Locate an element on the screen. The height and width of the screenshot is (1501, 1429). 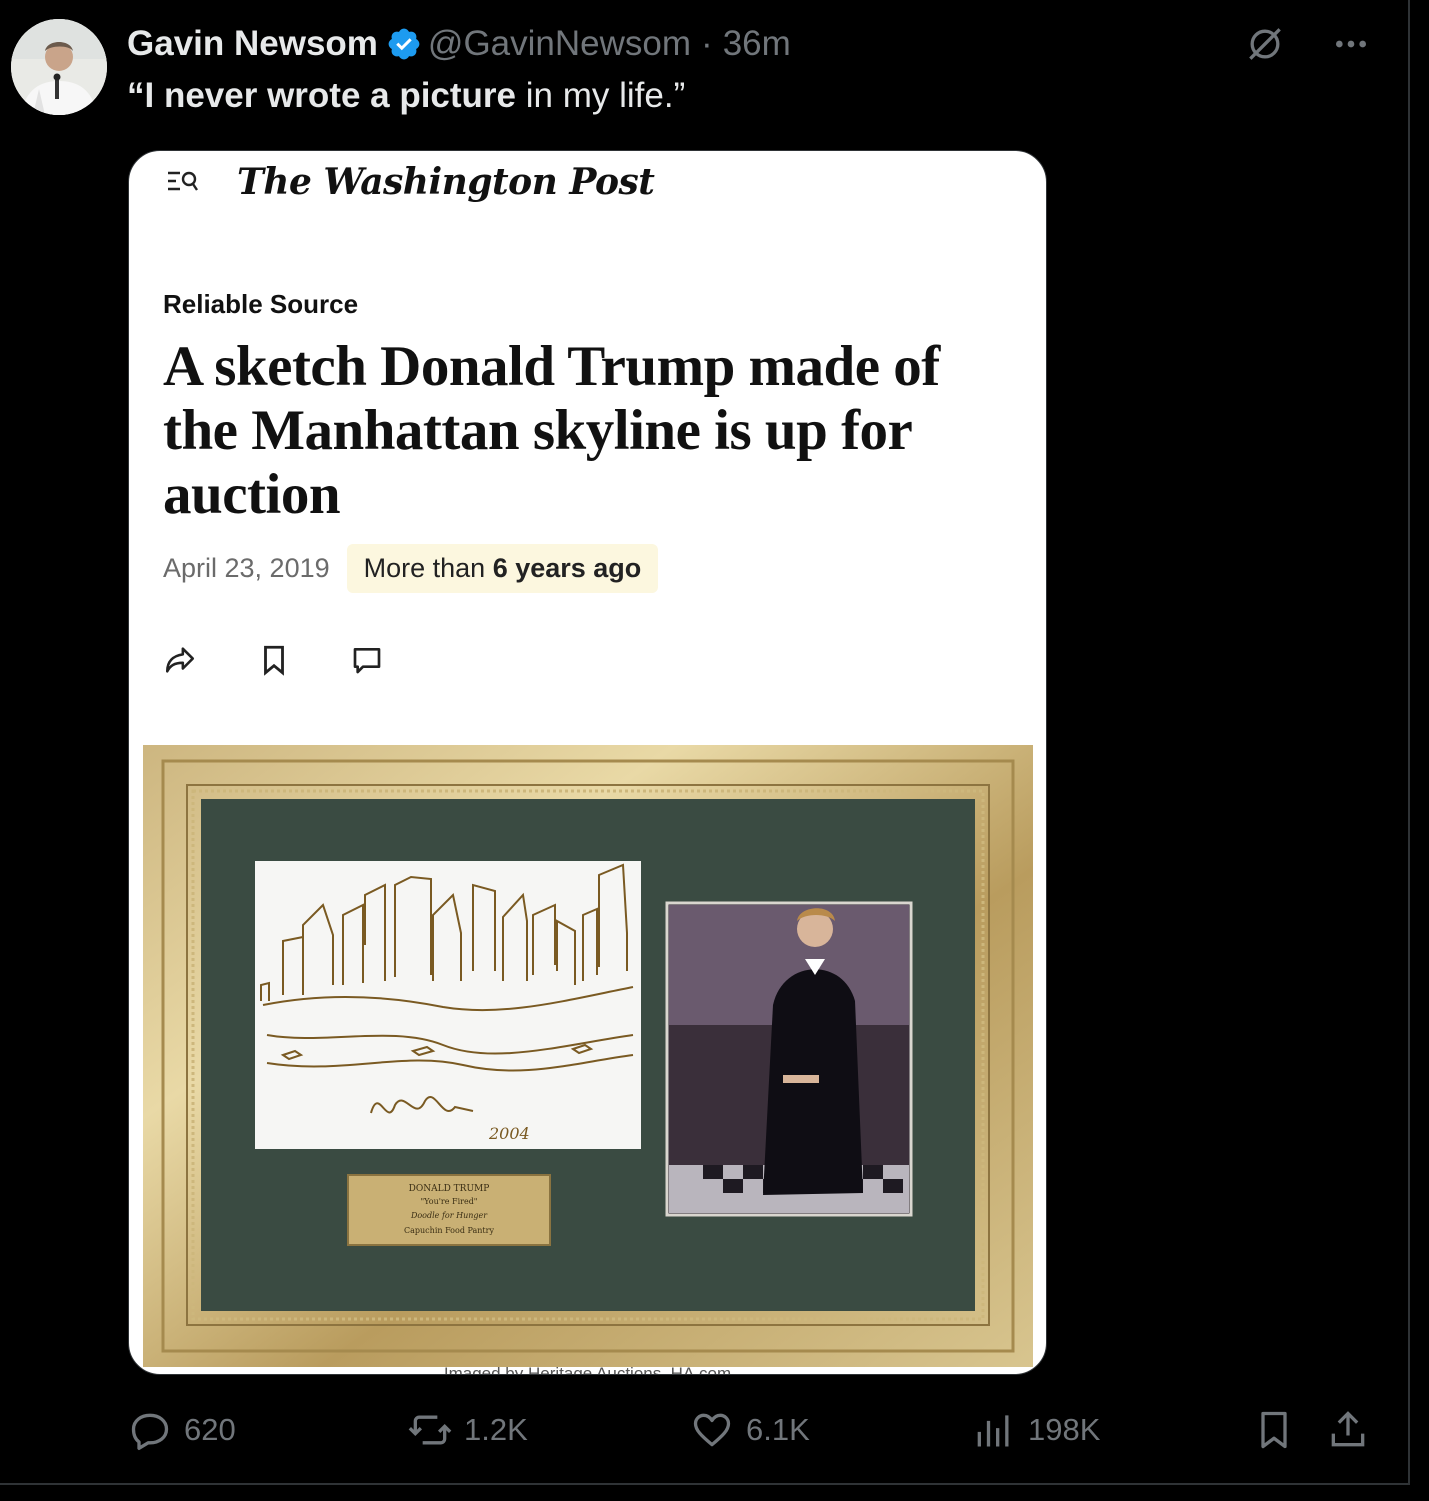
handle: @GavinNewsom is located at coordinates (559, 44).